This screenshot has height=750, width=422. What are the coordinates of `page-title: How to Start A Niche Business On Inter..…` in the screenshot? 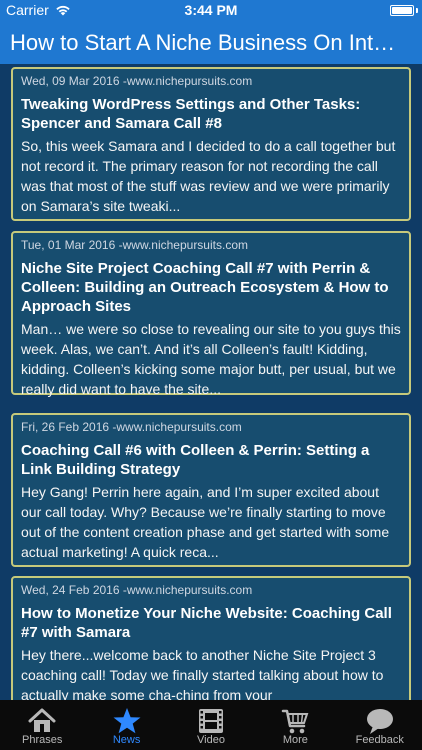 It's located at (208, 43).